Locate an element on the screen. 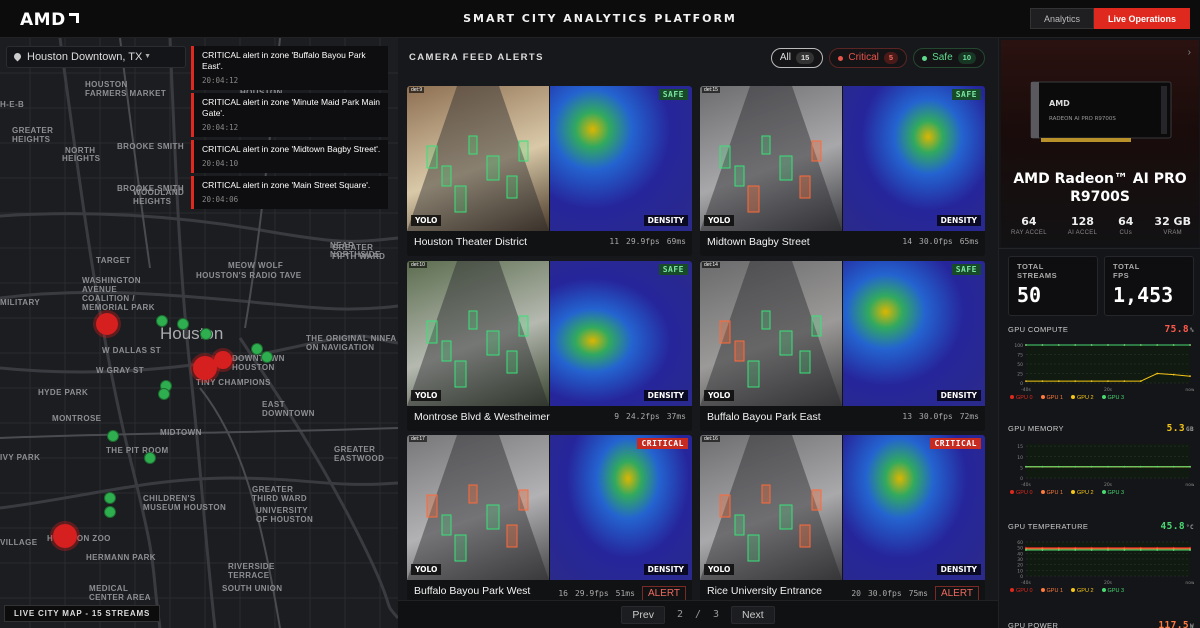 The image size is (1200, 628). filter-critical: Critical 5 is located at coordinates (868, 58).